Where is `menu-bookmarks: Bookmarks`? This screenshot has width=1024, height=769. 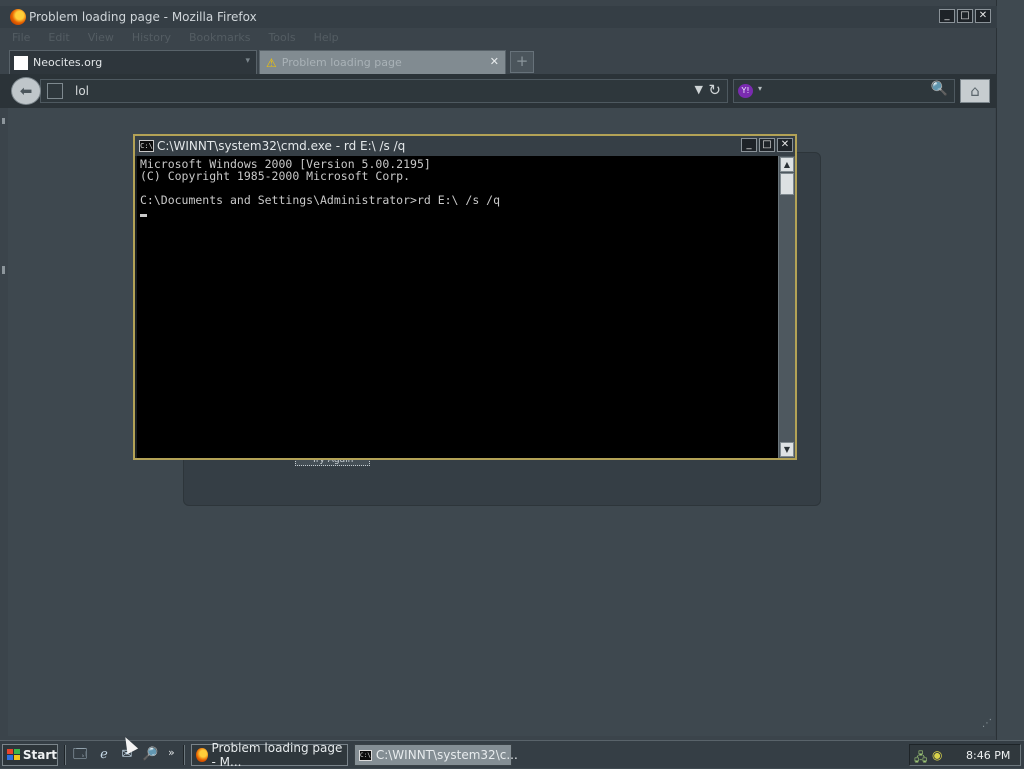
menu-bookmarks: Bookmarks is located at coordinates (219, 37).